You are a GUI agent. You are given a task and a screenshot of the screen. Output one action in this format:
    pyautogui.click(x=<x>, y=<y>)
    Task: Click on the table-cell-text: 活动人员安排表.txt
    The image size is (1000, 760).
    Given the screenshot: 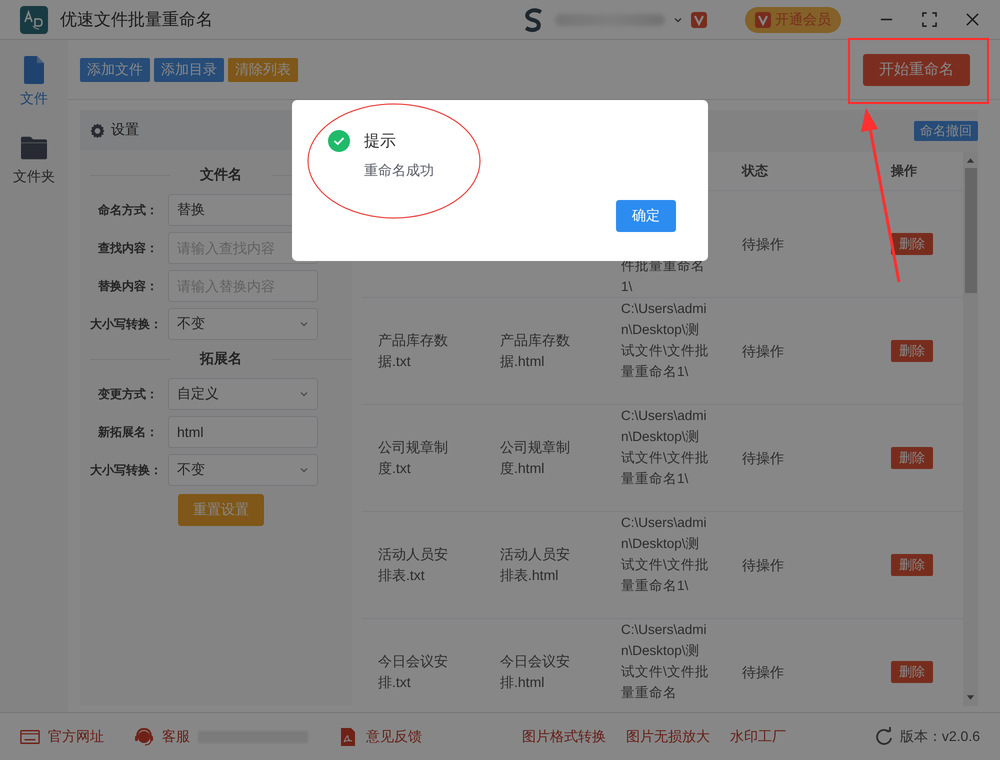 What is the action you would take?
    pyautogui.click(x=413, y=565)
    